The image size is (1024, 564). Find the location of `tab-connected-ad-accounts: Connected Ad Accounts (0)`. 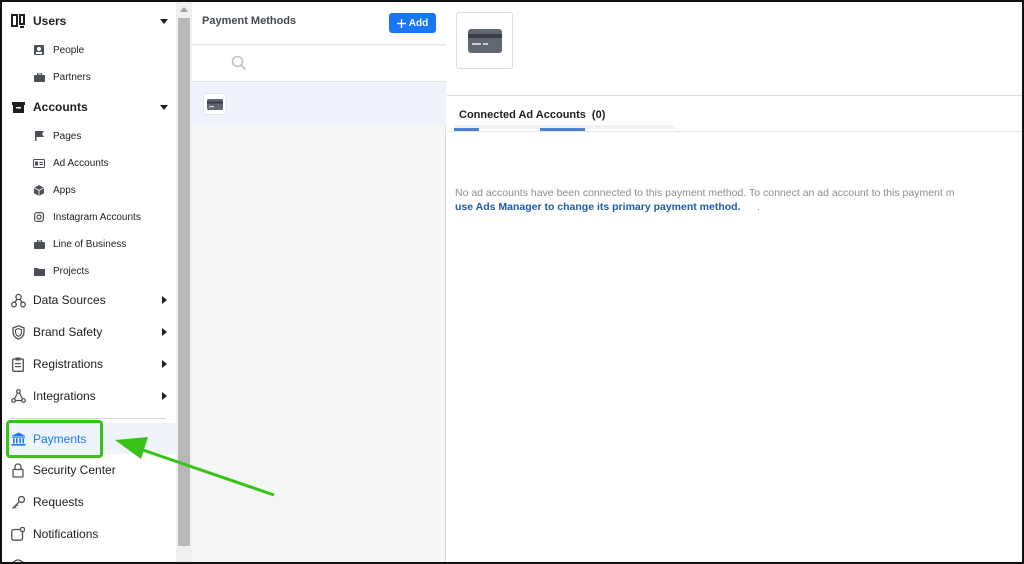

tab-connected-ad-accounts: Connected Ad Accounts (0) is located at coordinates (532, 115).